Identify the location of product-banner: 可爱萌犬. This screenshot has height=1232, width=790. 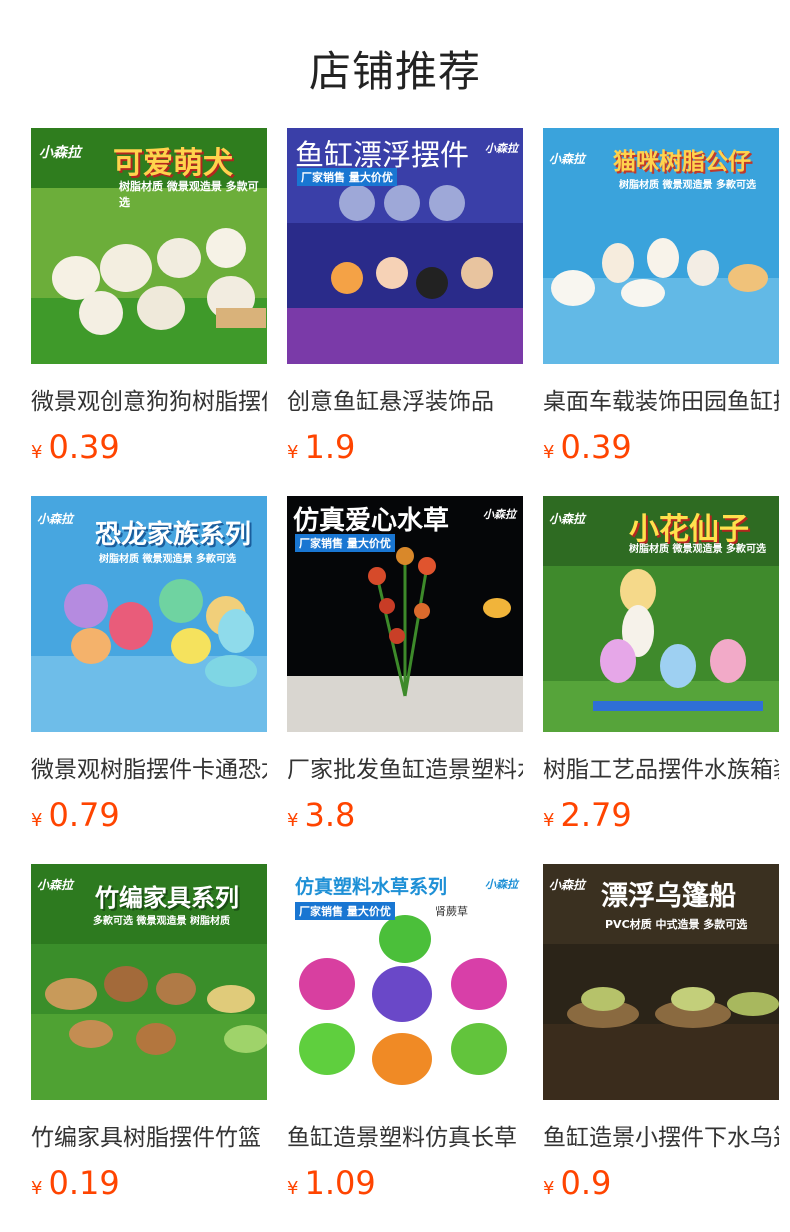
(173, 163).